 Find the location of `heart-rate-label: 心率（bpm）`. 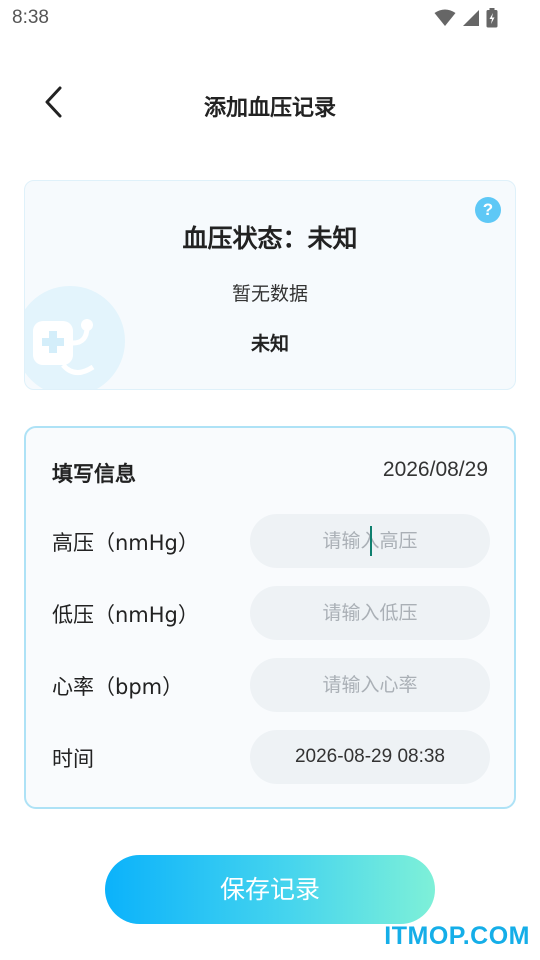

heart-rate-label: 心率（bpm） is located at coordinates (118, 687).